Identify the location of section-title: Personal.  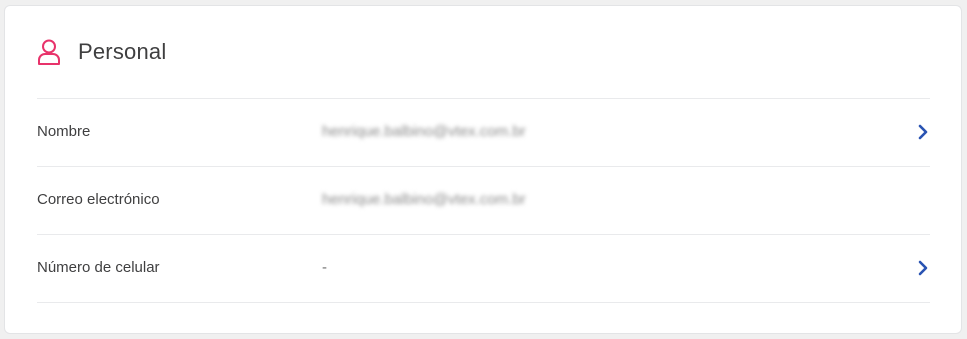
(122, 51).